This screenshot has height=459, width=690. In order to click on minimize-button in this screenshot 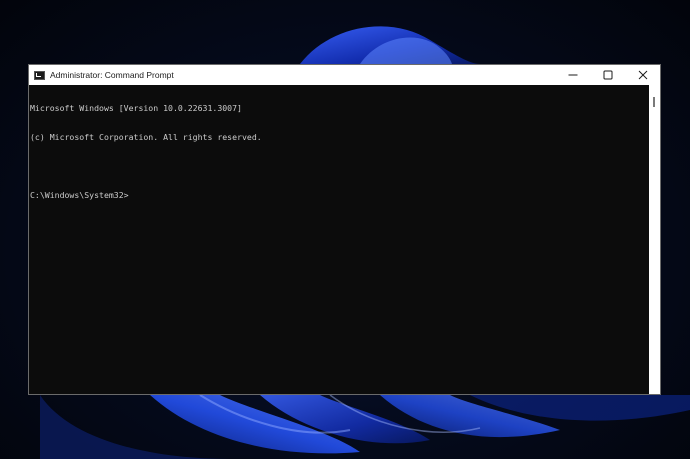, I will do `click(572, 75)`.